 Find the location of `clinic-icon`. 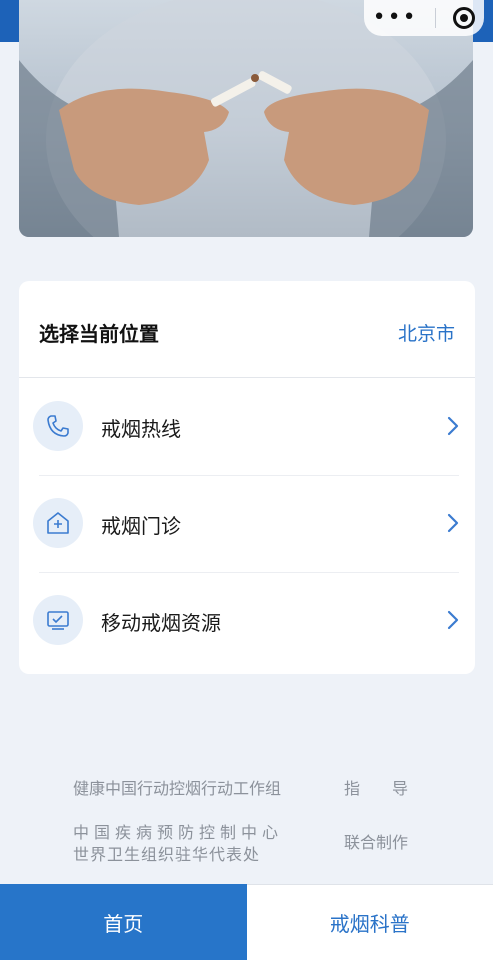

clinic-icon is located at coordinates (58, 523).